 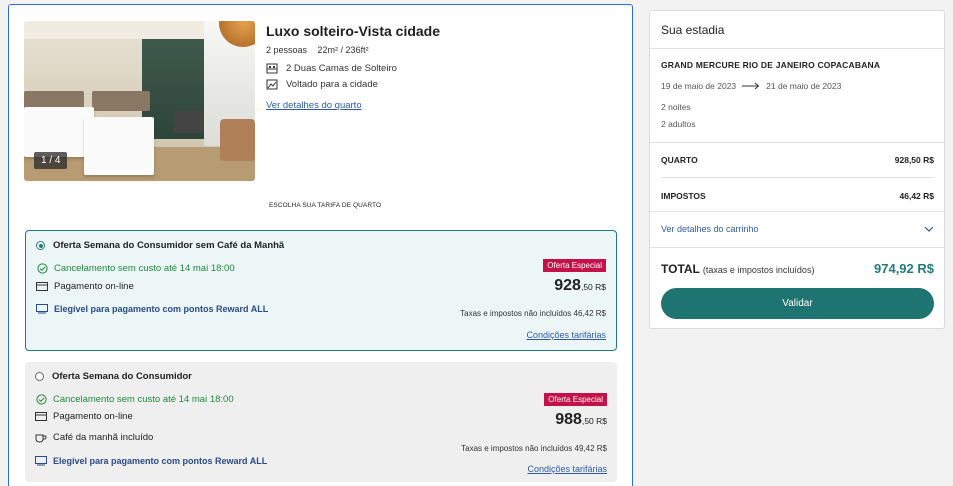 What do you see at coordinates (51, 160) in the screenshot?
I see `image-counter: 1 / 4` at bounding box center [51, 160].